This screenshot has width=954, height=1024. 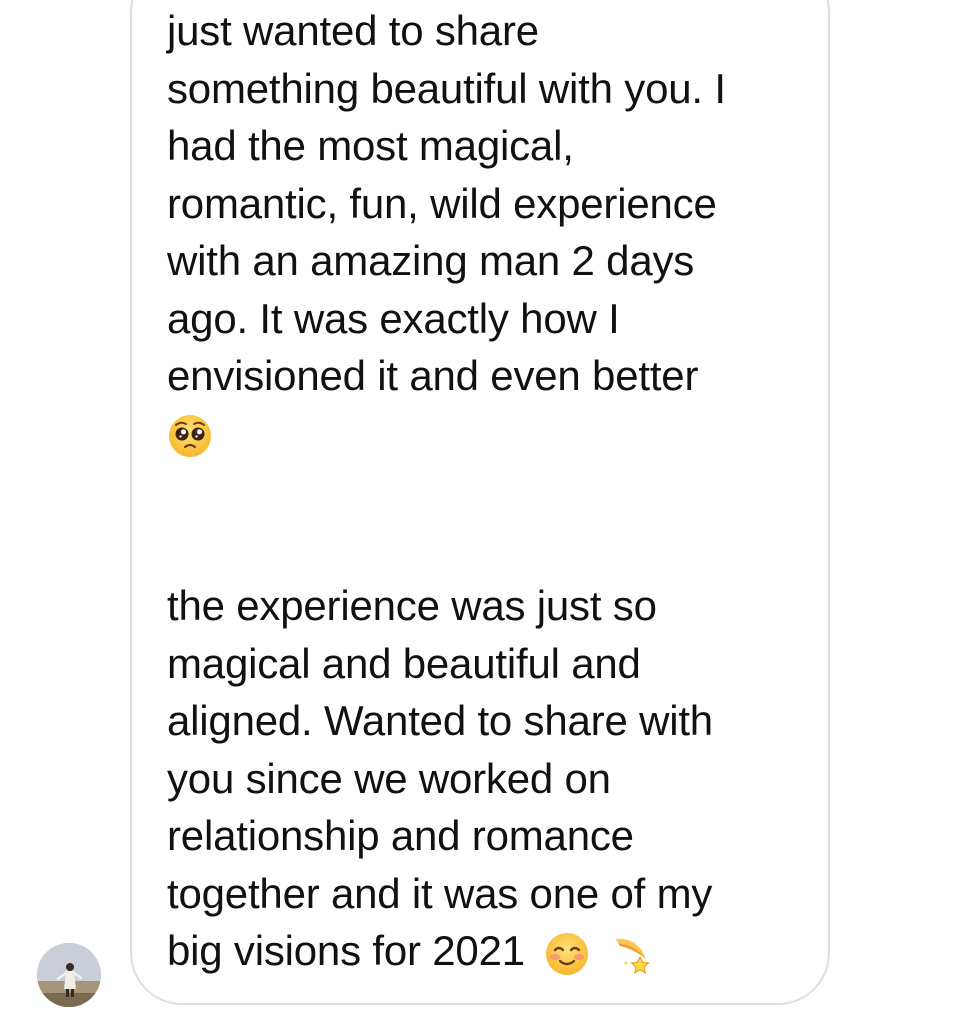 What do you see at coordinates (442, 203) in the screenshot?
I see `message-line: romantic, fun, wild experience` at bounding box center [442, 203].